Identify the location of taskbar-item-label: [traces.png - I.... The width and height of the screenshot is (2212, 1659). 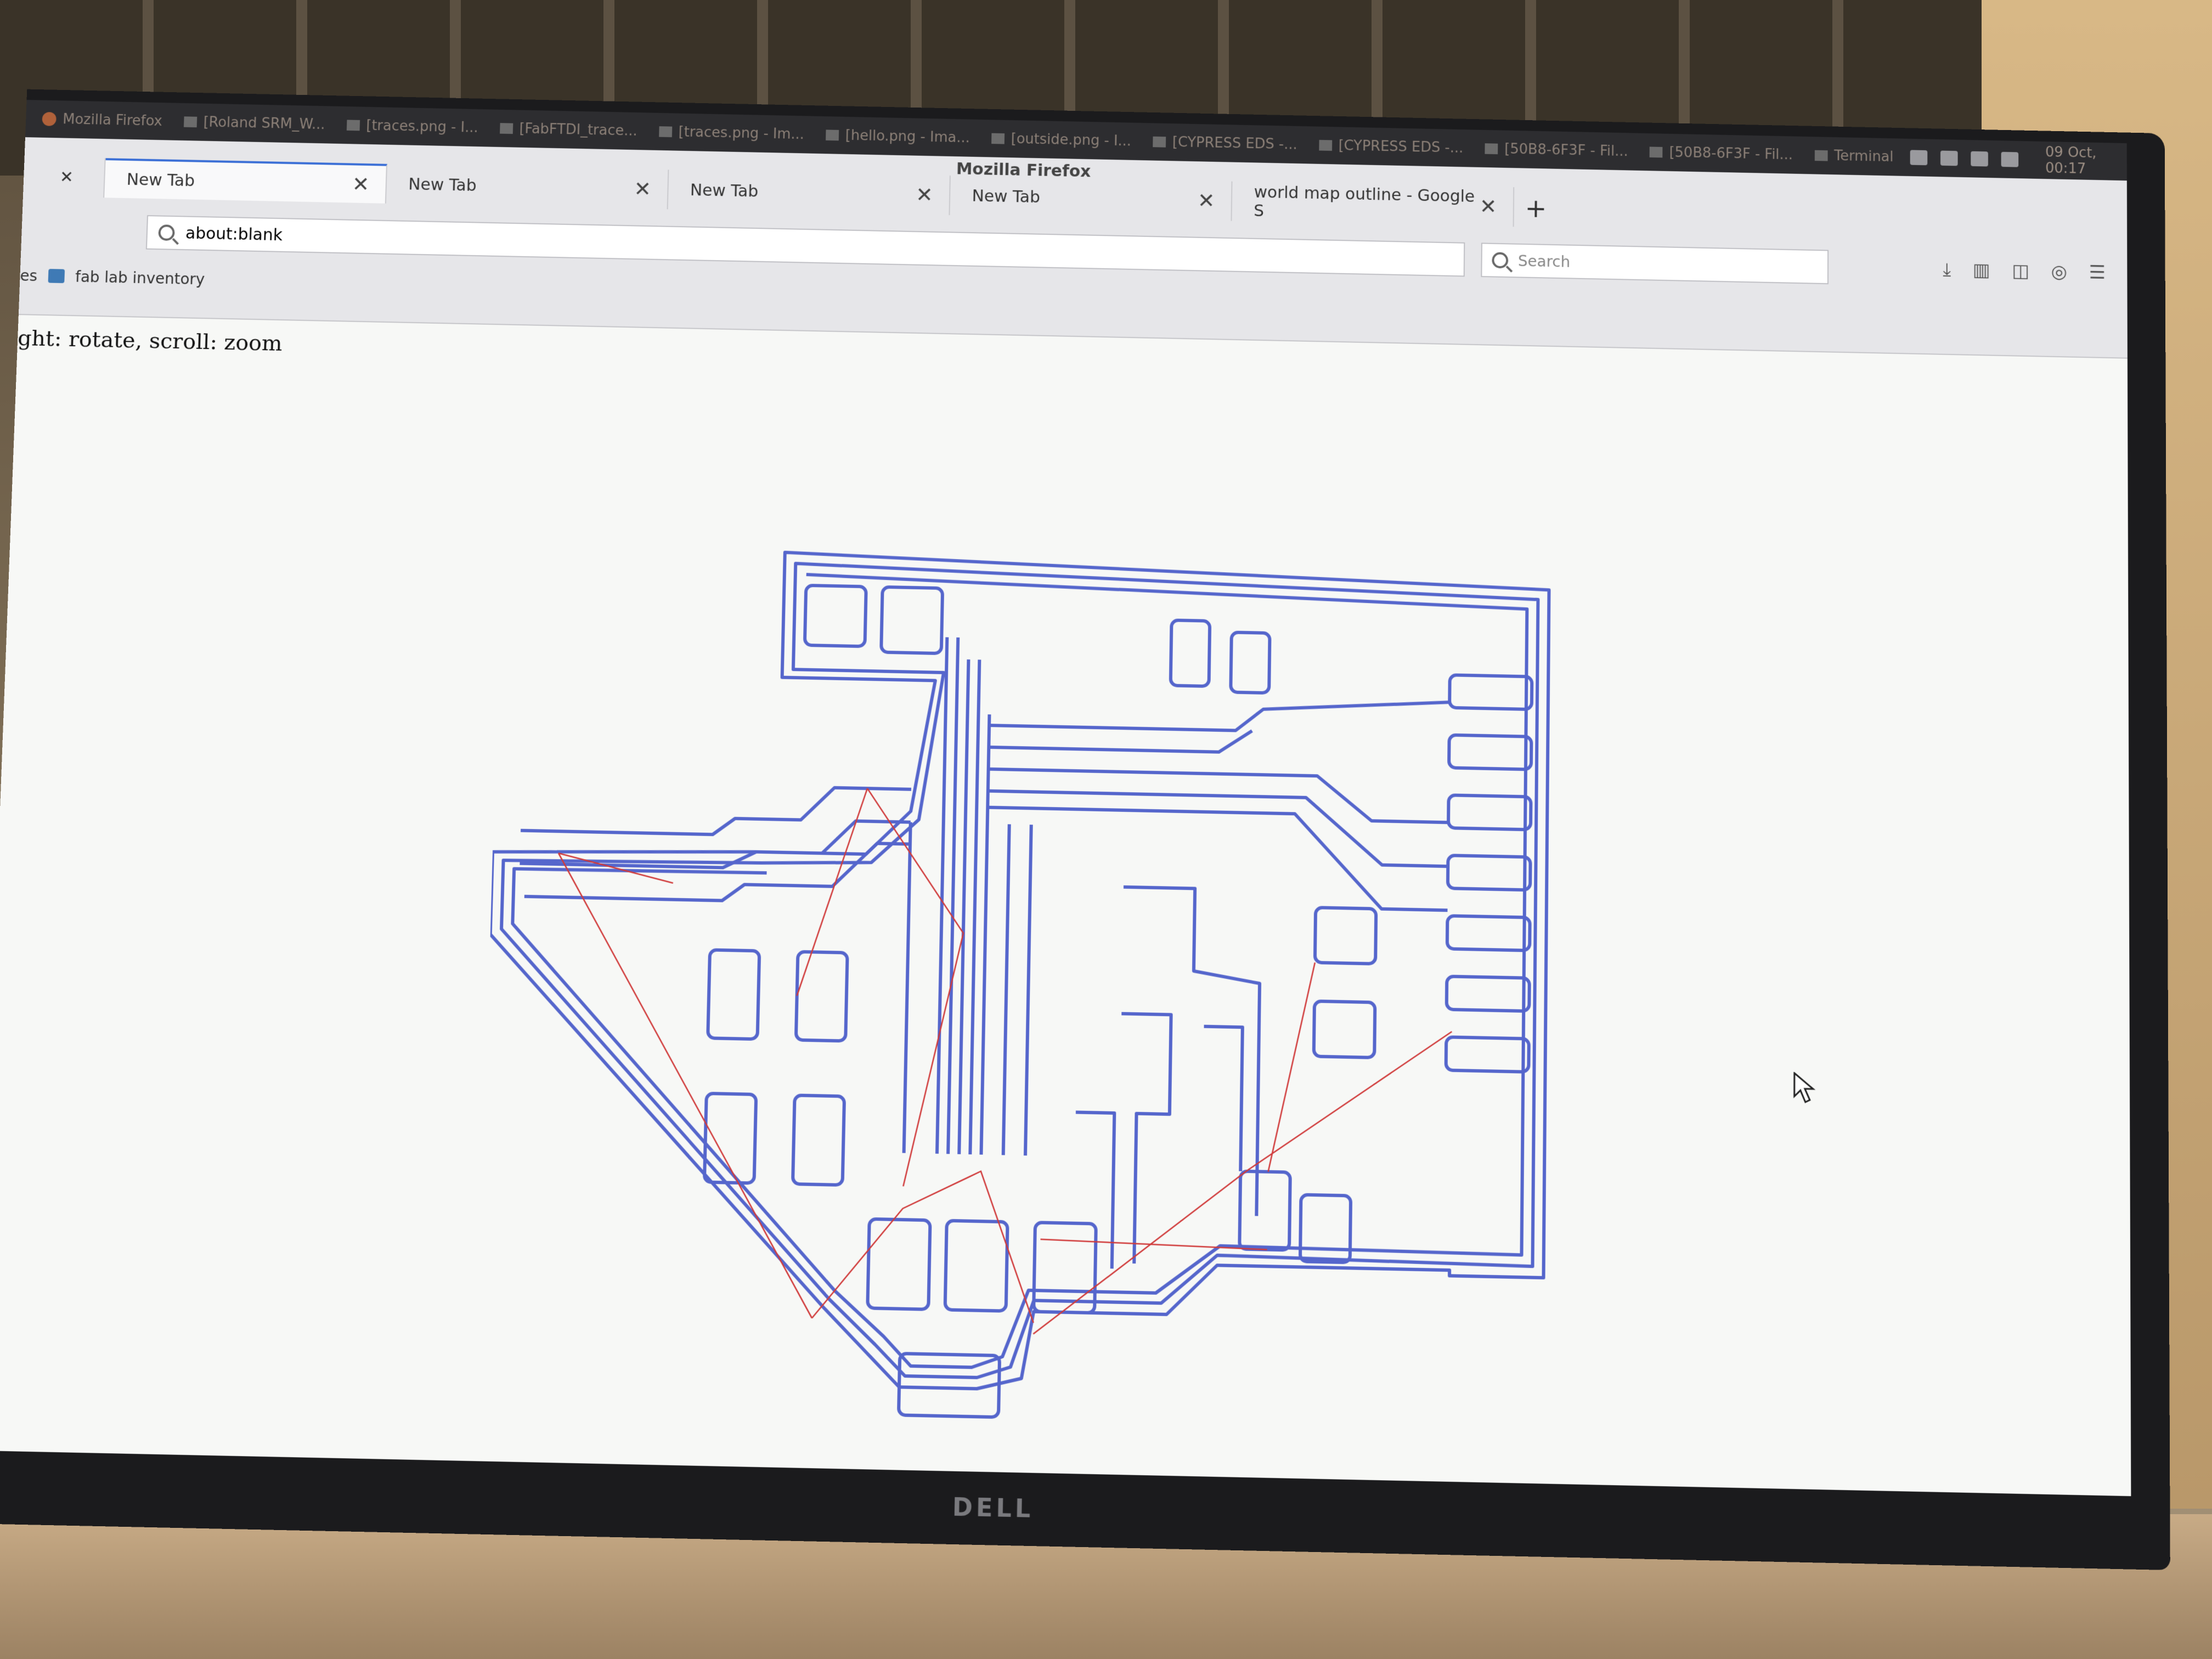
(422, 127).